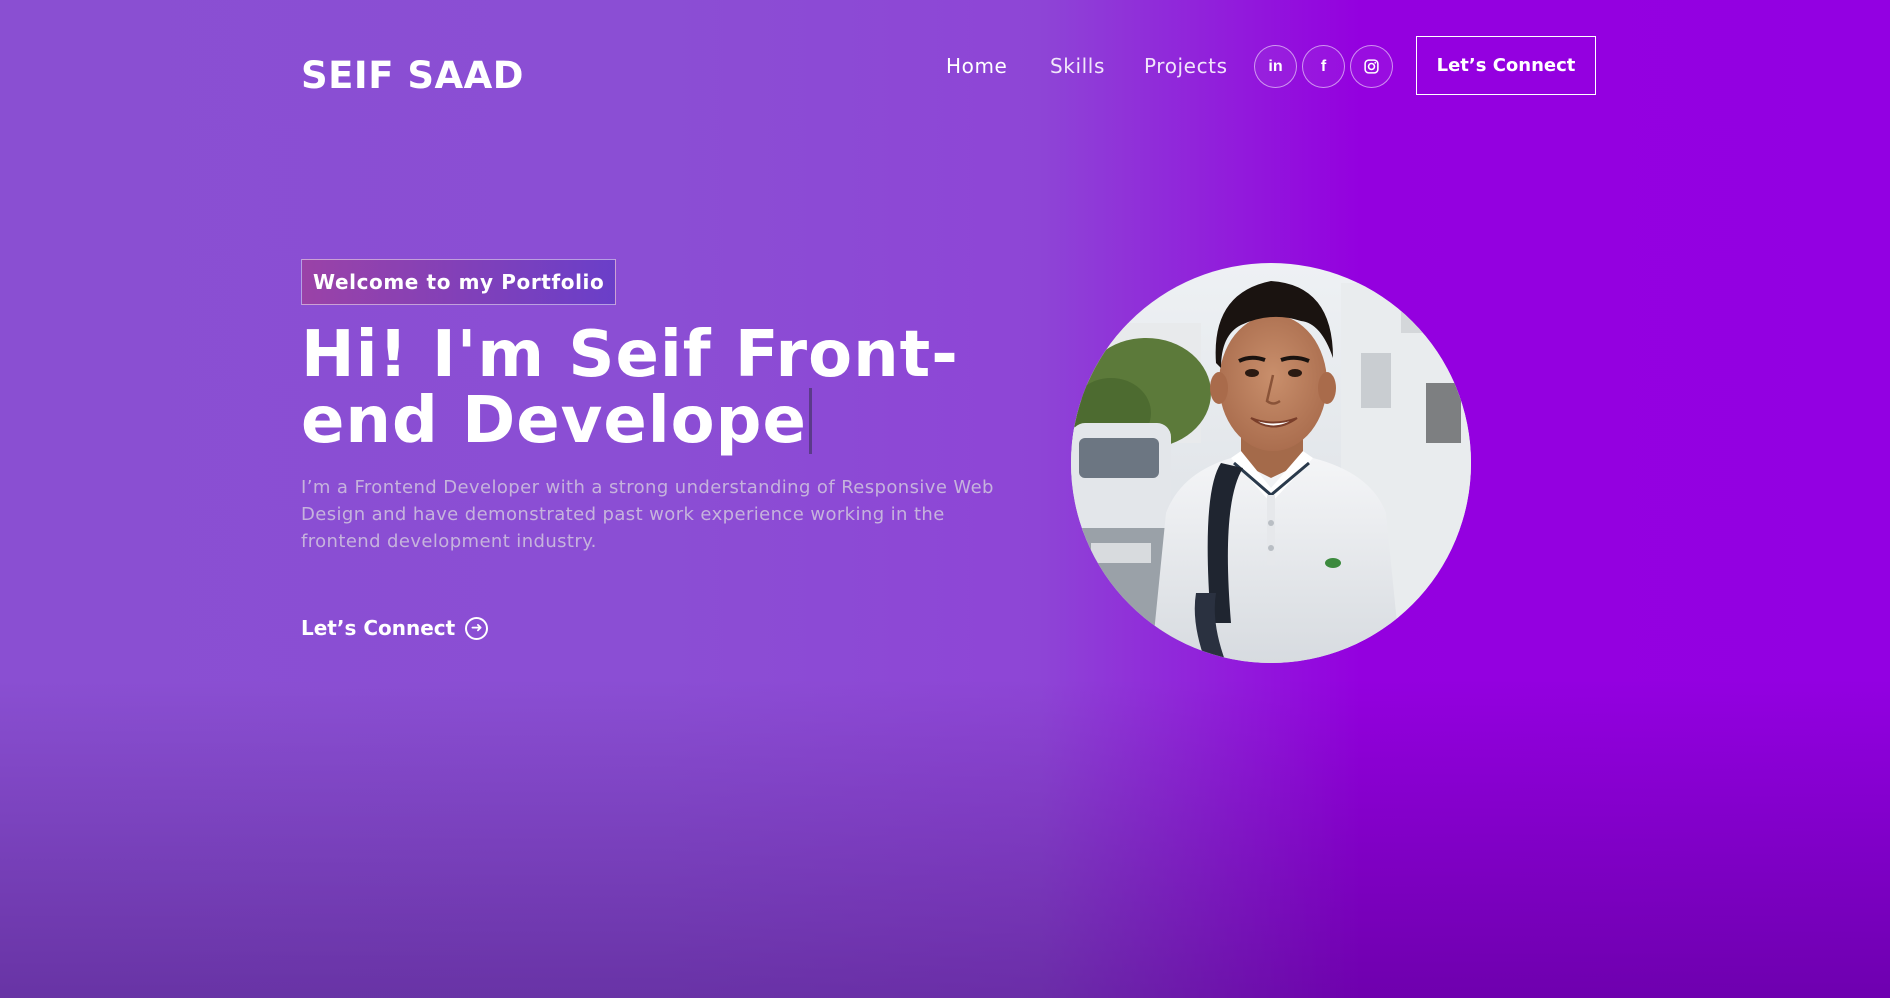 The width and height of the screenshot is (1890, 998). Describe the element at coordinates (412, 75) in the screenshot. I see `site-logo: SEIF SAAD` at that location.